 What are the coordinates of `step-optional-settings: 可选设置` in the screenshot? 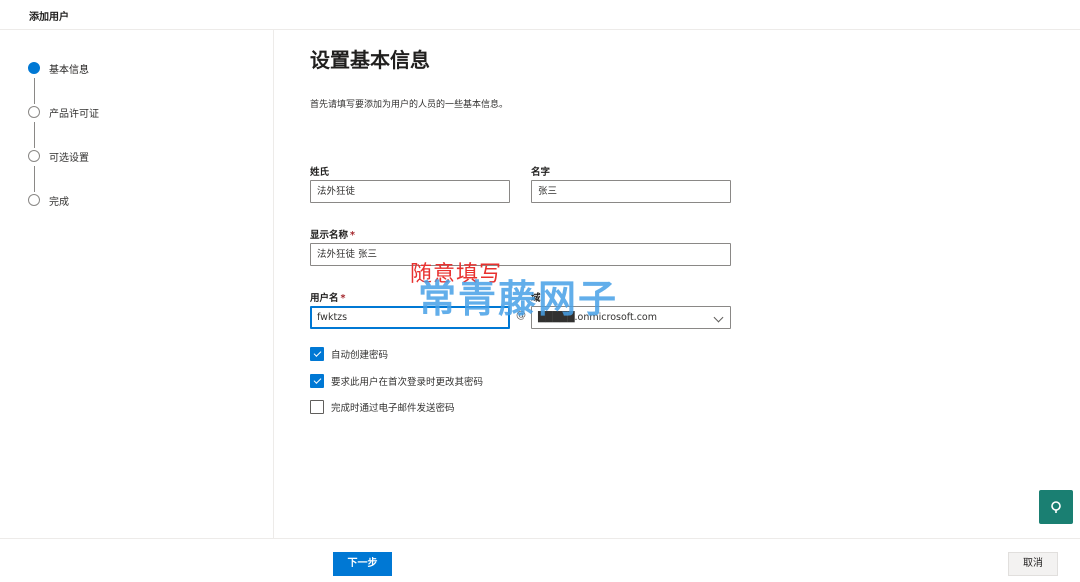 It's located at (58, 156).